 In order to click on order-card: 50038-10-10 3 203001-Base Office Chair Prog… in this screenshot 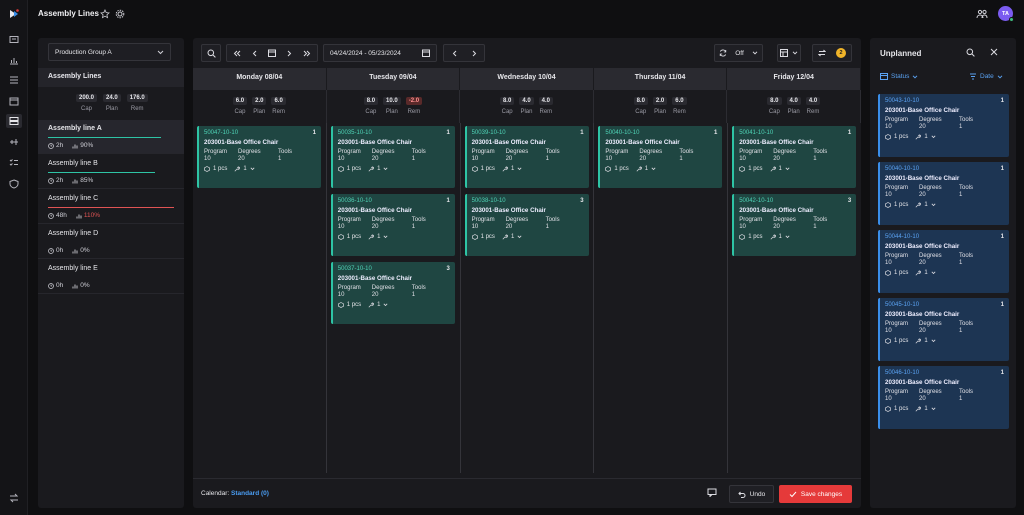, I will do `click(526, 225)`.